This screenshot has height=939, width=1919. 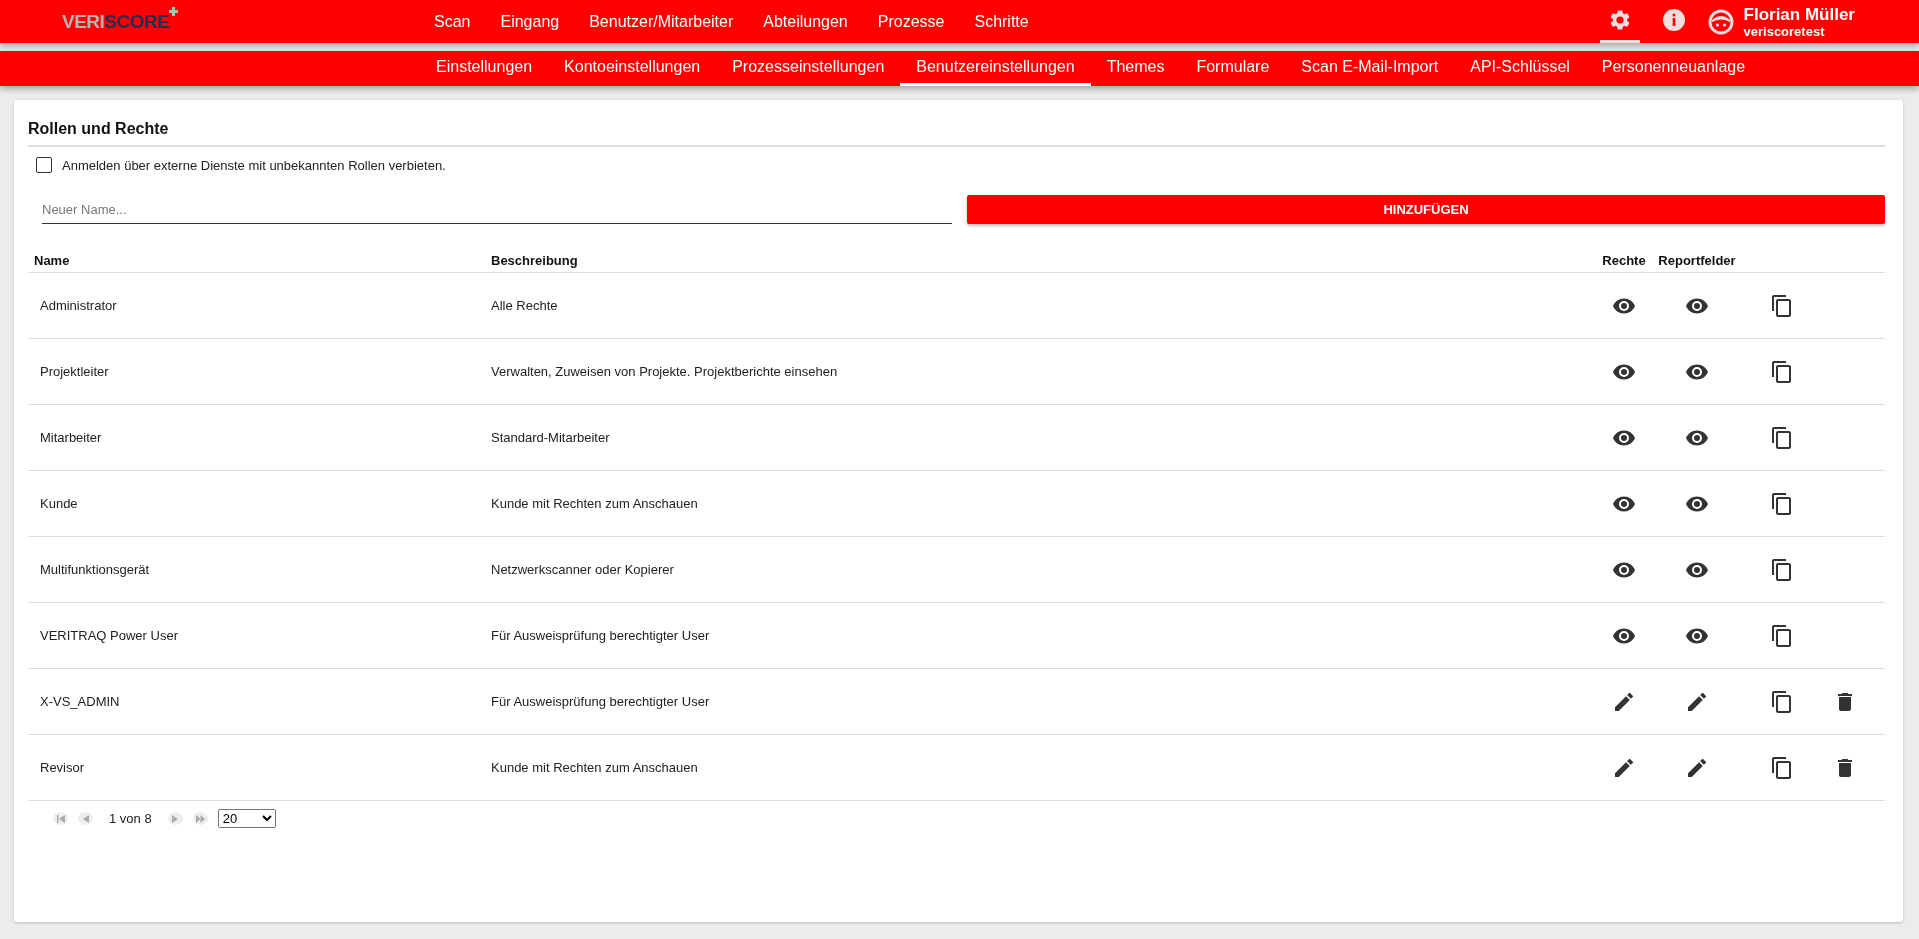 I want to click on first-page-icon, so click(x=60, y=818).